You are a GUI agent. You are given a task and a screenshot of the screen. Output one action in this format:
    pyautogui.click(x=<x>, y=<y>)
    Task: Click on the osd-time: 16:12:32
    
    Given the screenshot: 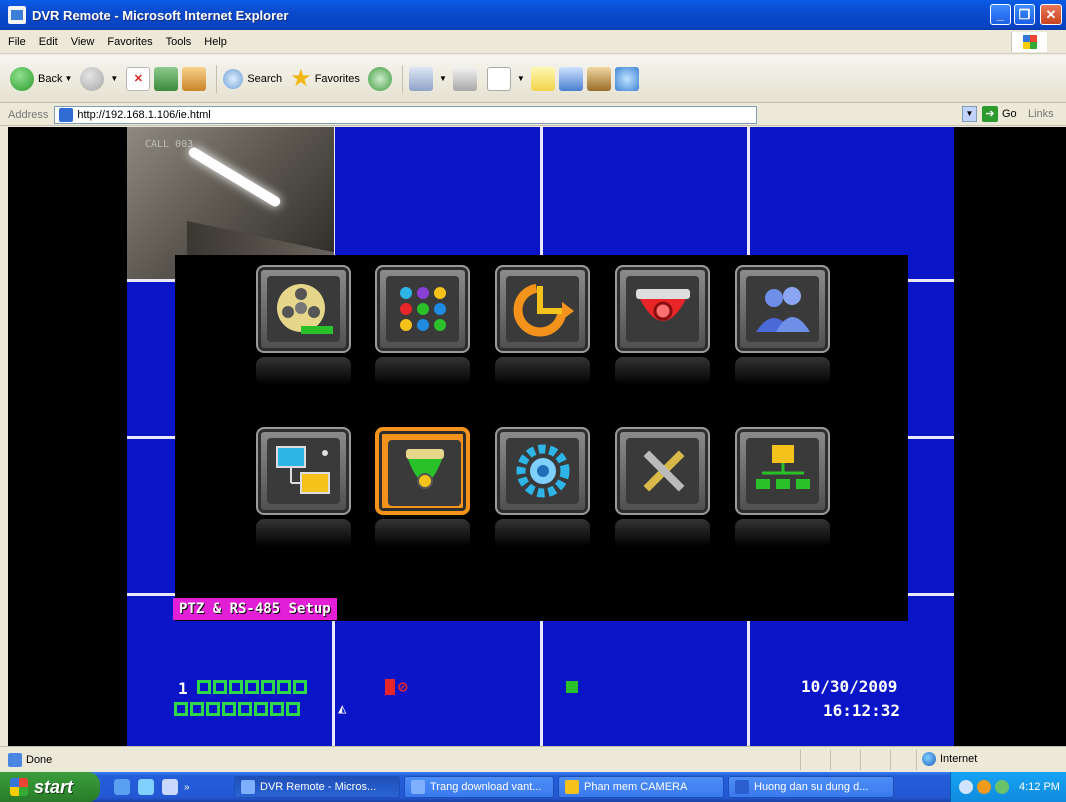 What is the action you would take?
    pyautogui.click(x=862, y=710)
    